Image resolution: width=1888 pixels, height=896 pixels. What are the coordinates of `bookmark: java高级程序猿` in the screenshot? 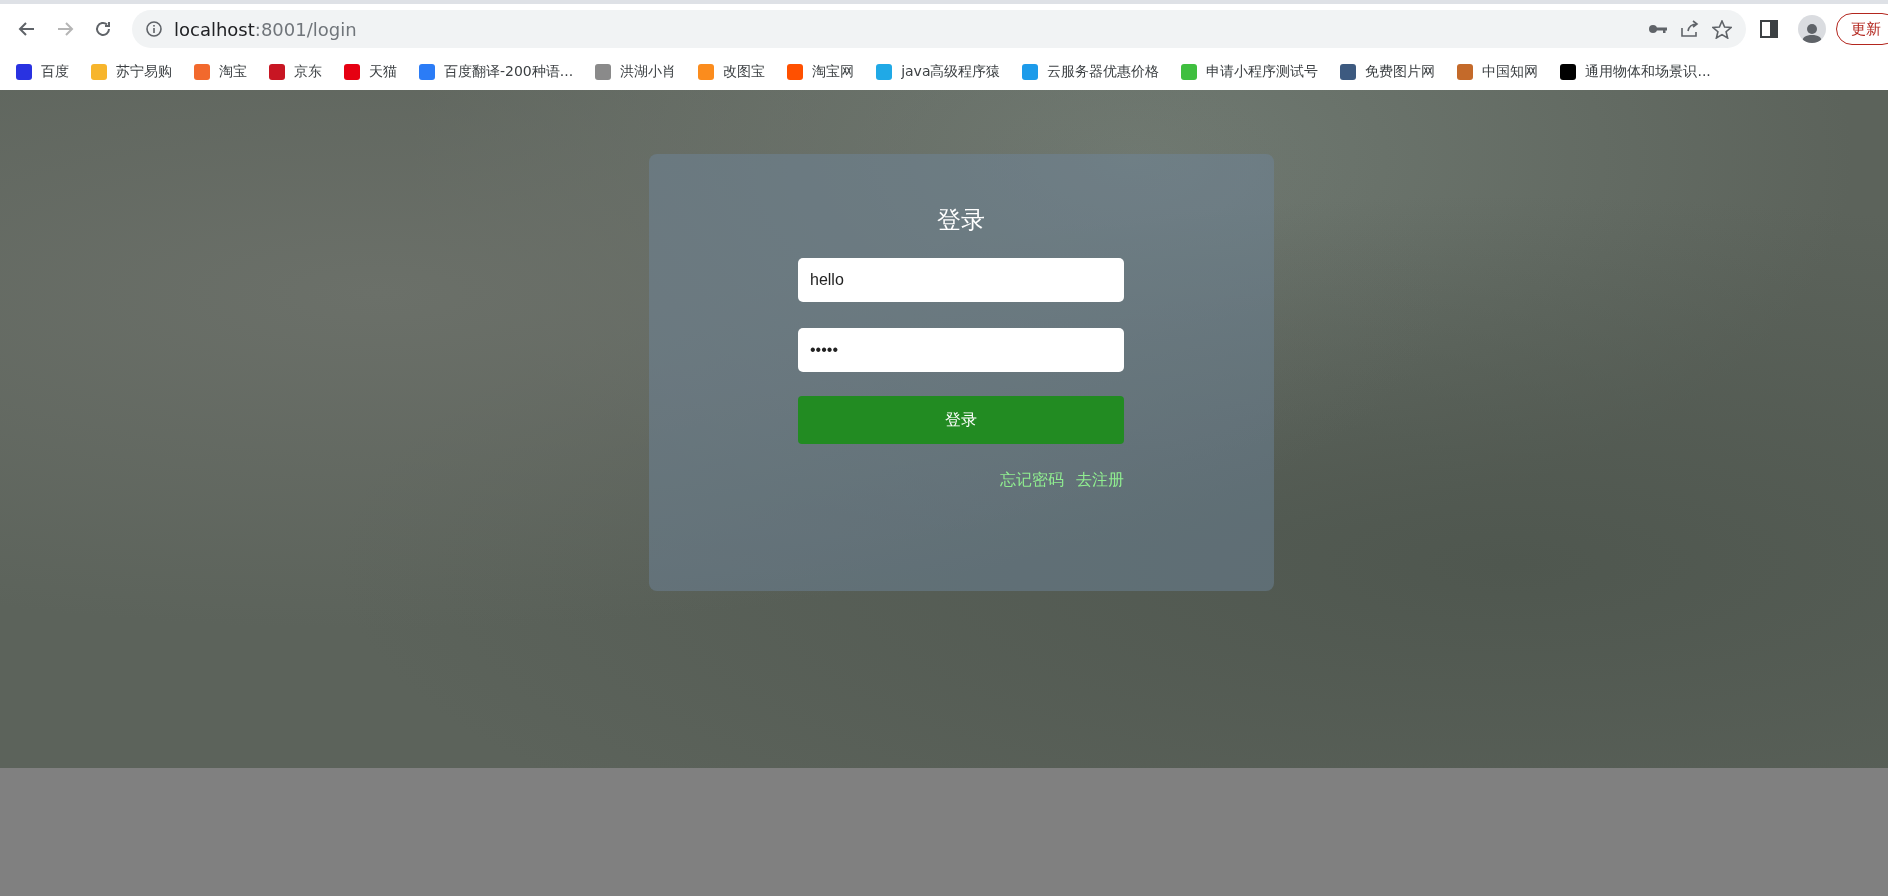 It's located at (938, 72).